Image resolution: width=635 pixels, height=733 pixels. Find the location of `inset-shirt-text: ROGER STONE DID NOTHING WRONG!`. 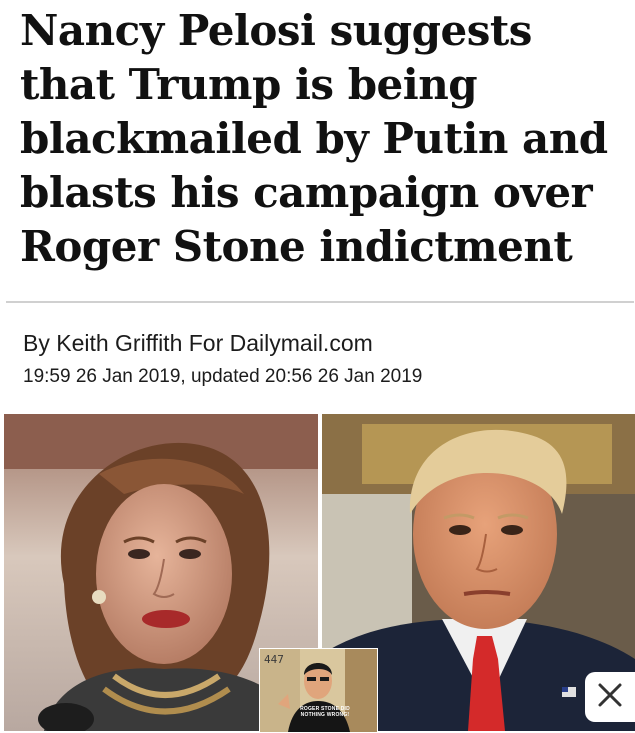

inset-shirt-text: ROGER STONE DID NOTHING WRONG! is located at coordinates (325, 712).